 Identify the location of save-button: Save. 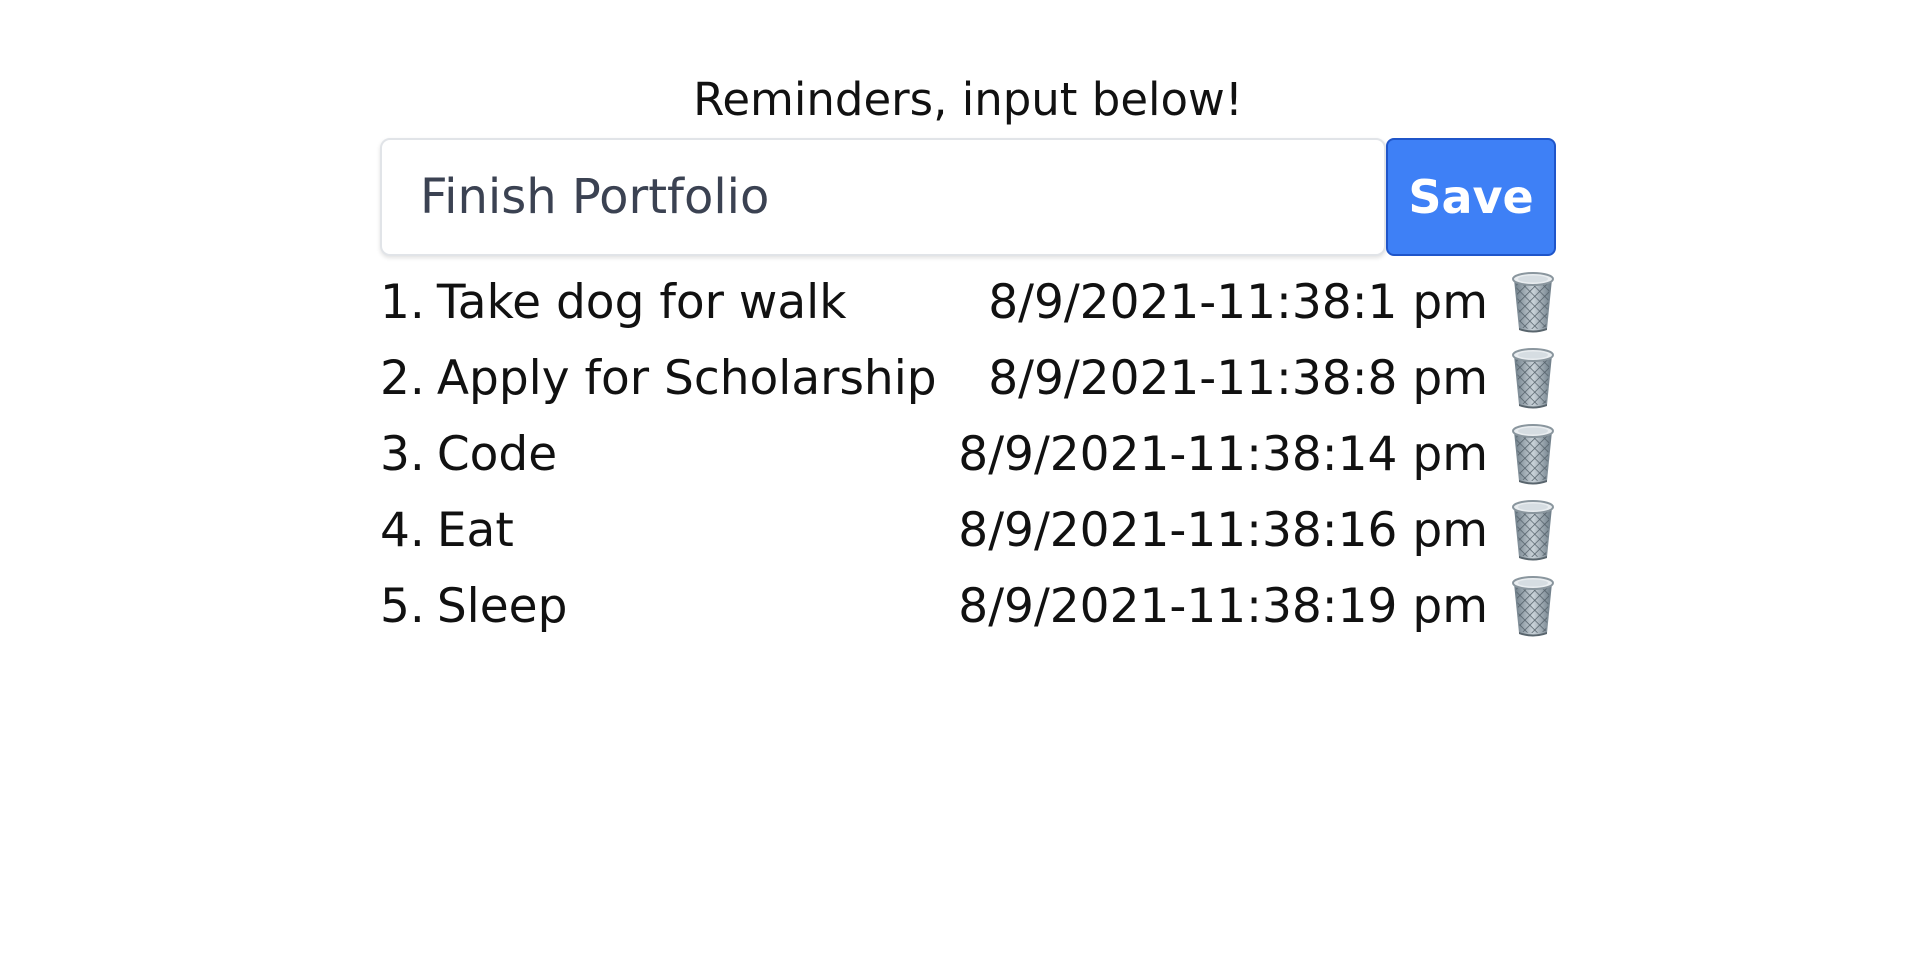
(1471, 197).